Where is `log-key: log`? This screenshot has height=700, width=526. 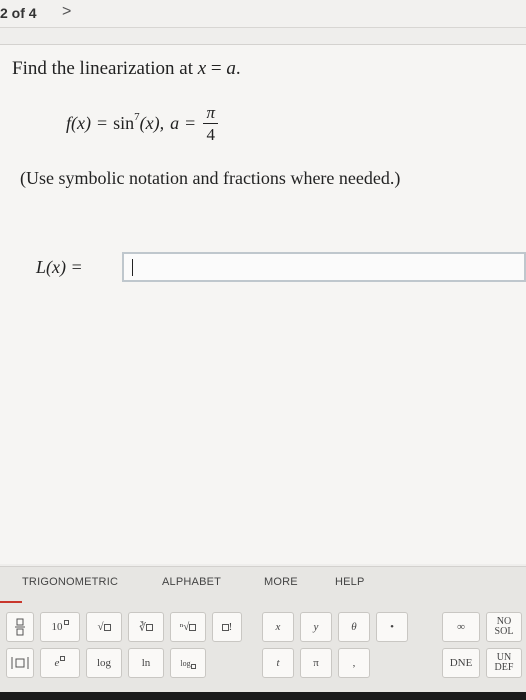
log-key: log is located at coordinates (104, 663).